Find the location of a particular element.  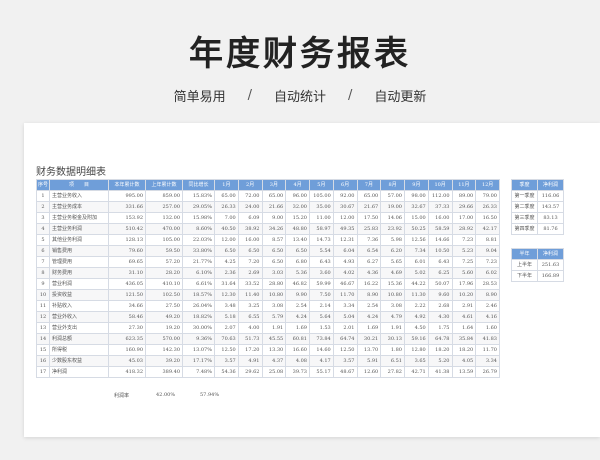

half-year-profit-table: 半年 净利润 上半年 251.63 下半年 166.89 is located at coordinates (537, 265).